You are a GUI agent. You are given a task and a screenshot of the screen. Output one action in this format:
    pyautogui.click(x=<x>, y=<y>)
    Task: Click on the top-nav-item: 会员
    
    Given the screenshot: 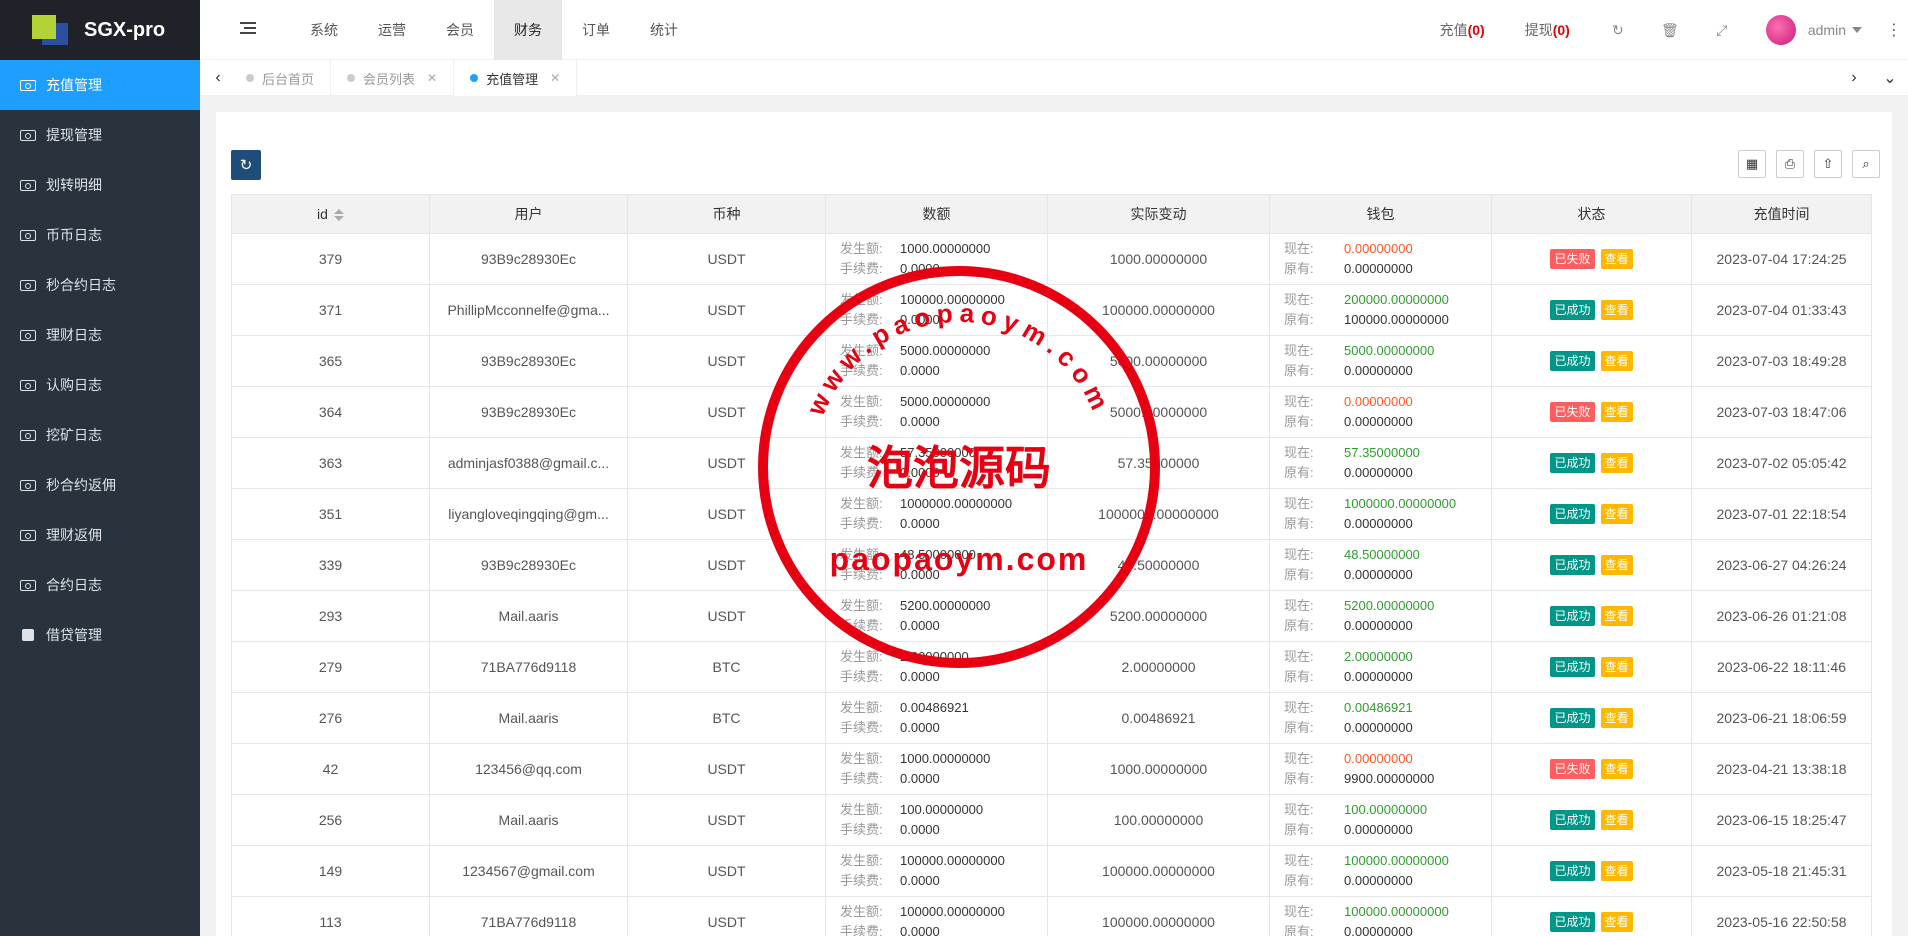 What is the action you would take?
    pyautogui.click(x=460, y=30)
    